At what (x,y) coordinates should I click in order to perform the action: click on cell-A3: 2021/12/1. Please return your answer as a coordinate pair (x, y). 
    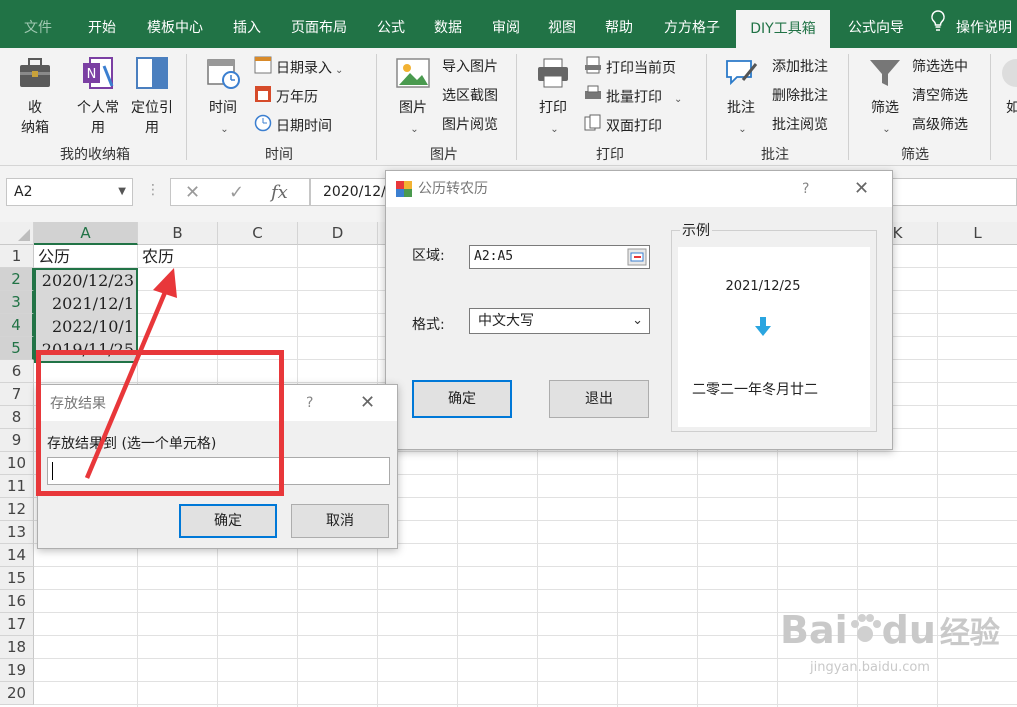
    Looking at the image, I should click on (86, 303).